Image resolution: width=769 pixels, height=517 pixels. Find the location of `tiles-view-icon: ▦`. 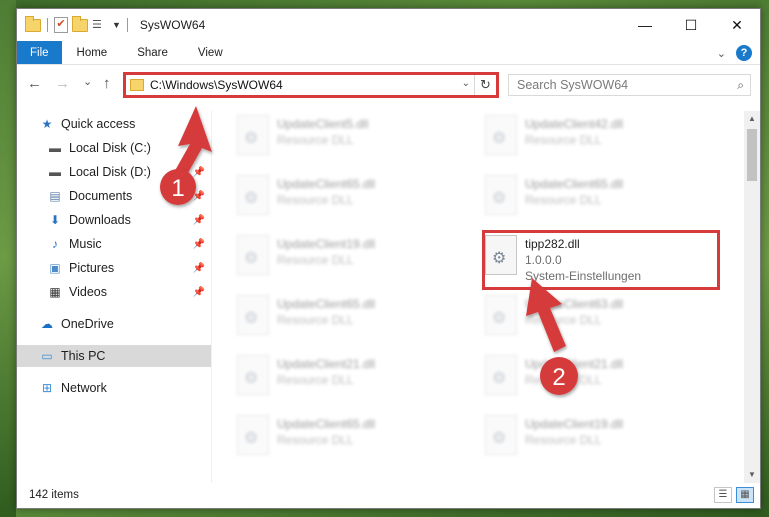

tiles-view-icon: ▦ is located at coordinates (745, 495).